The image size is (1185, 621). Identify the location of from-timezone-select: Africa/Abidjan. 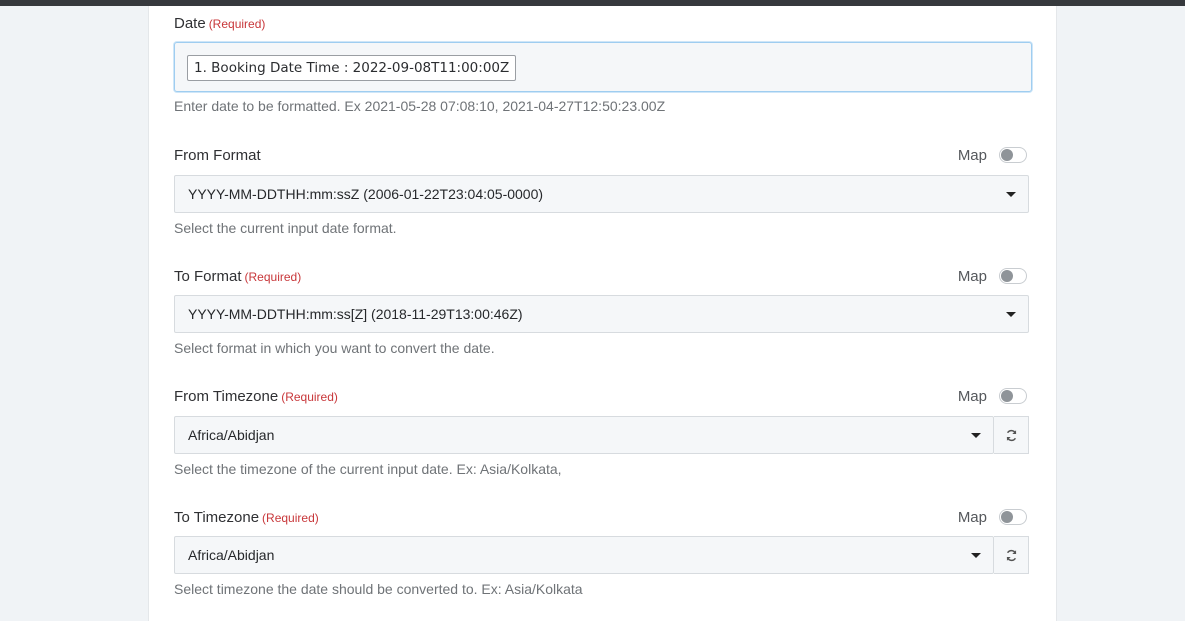
(584, 435).